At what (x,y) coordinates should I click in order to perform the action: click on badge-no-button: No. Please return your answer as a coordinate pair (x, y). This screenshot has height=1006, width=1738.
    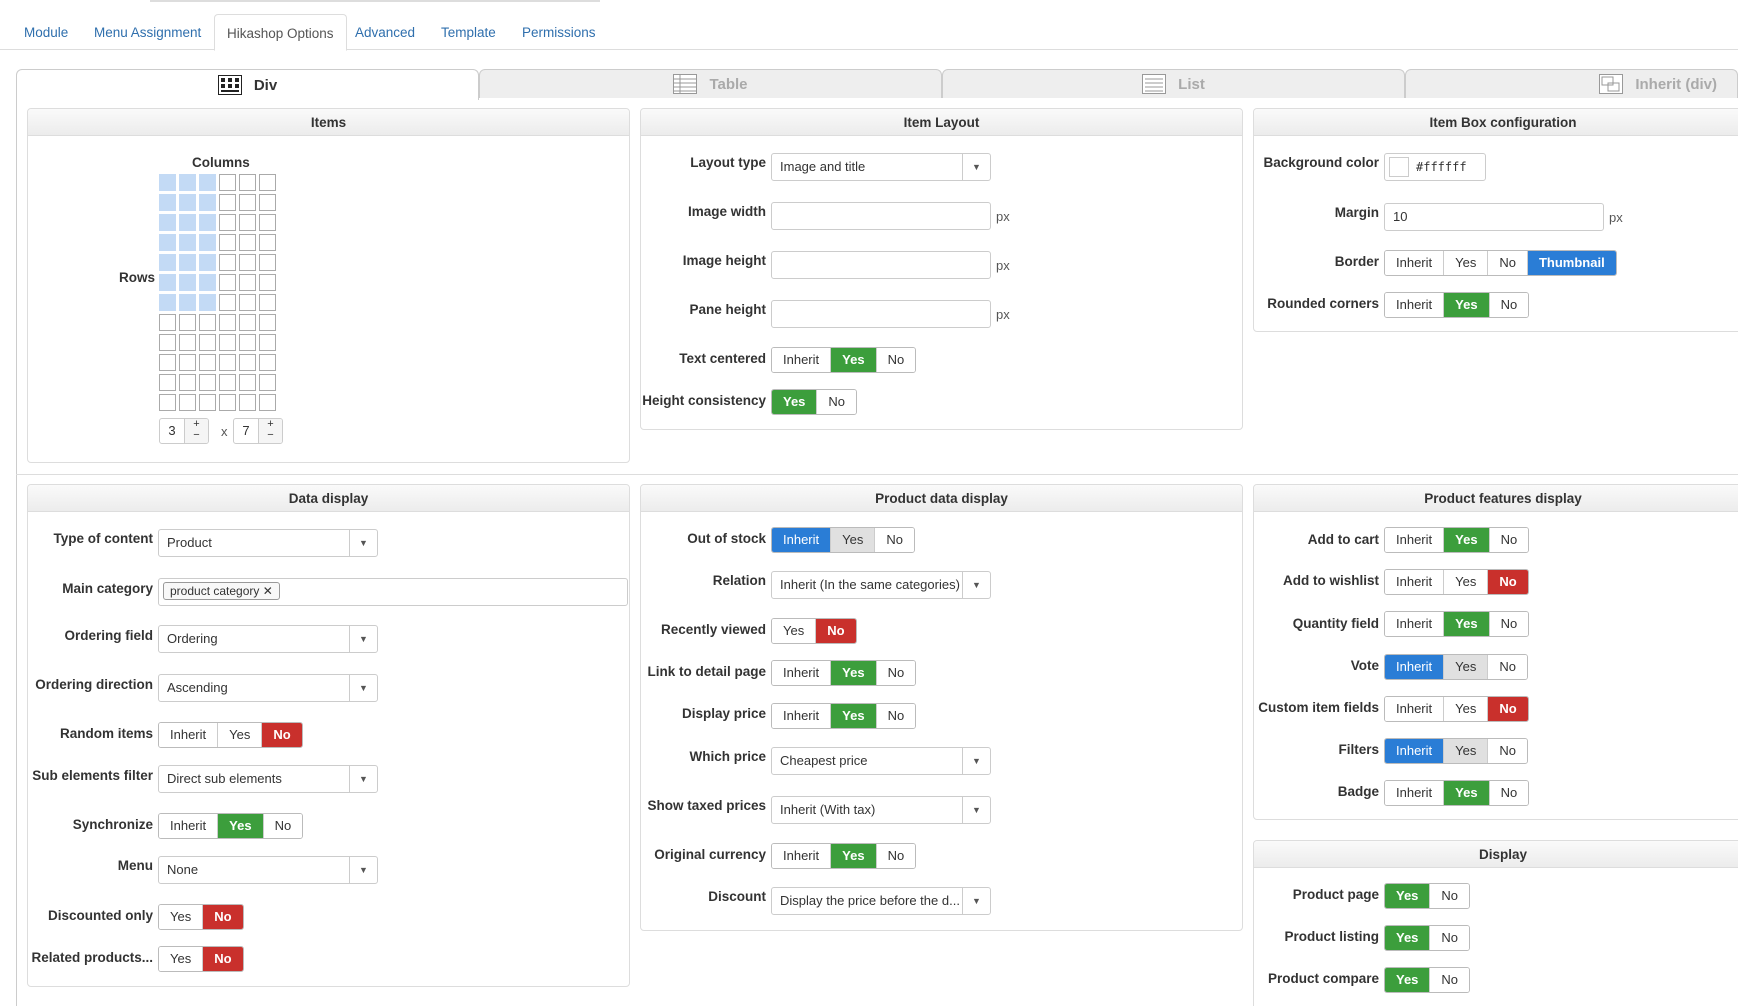
    Looking at the image, I should click on (1509, 793).